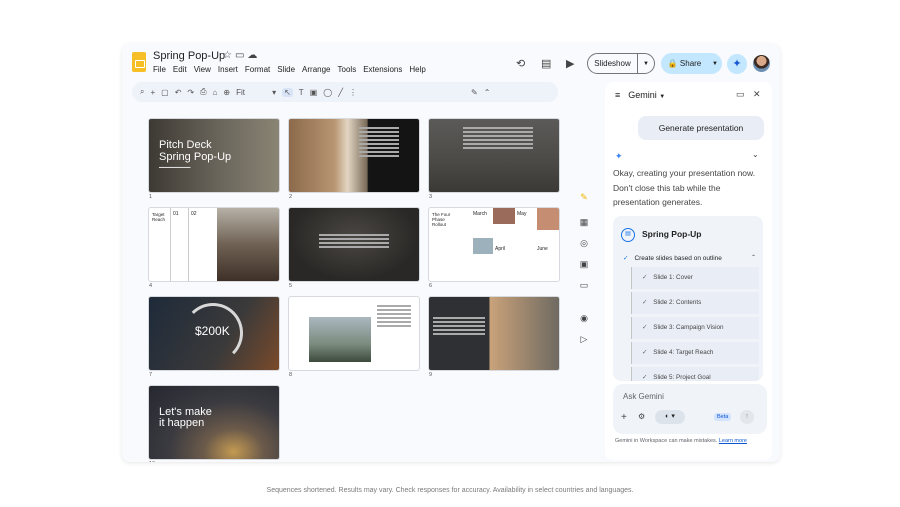  What do you see at coordinates (226, 92) in the screenshot?
I see `zoom-icon: ⊕` at bounding box center [226, 92].